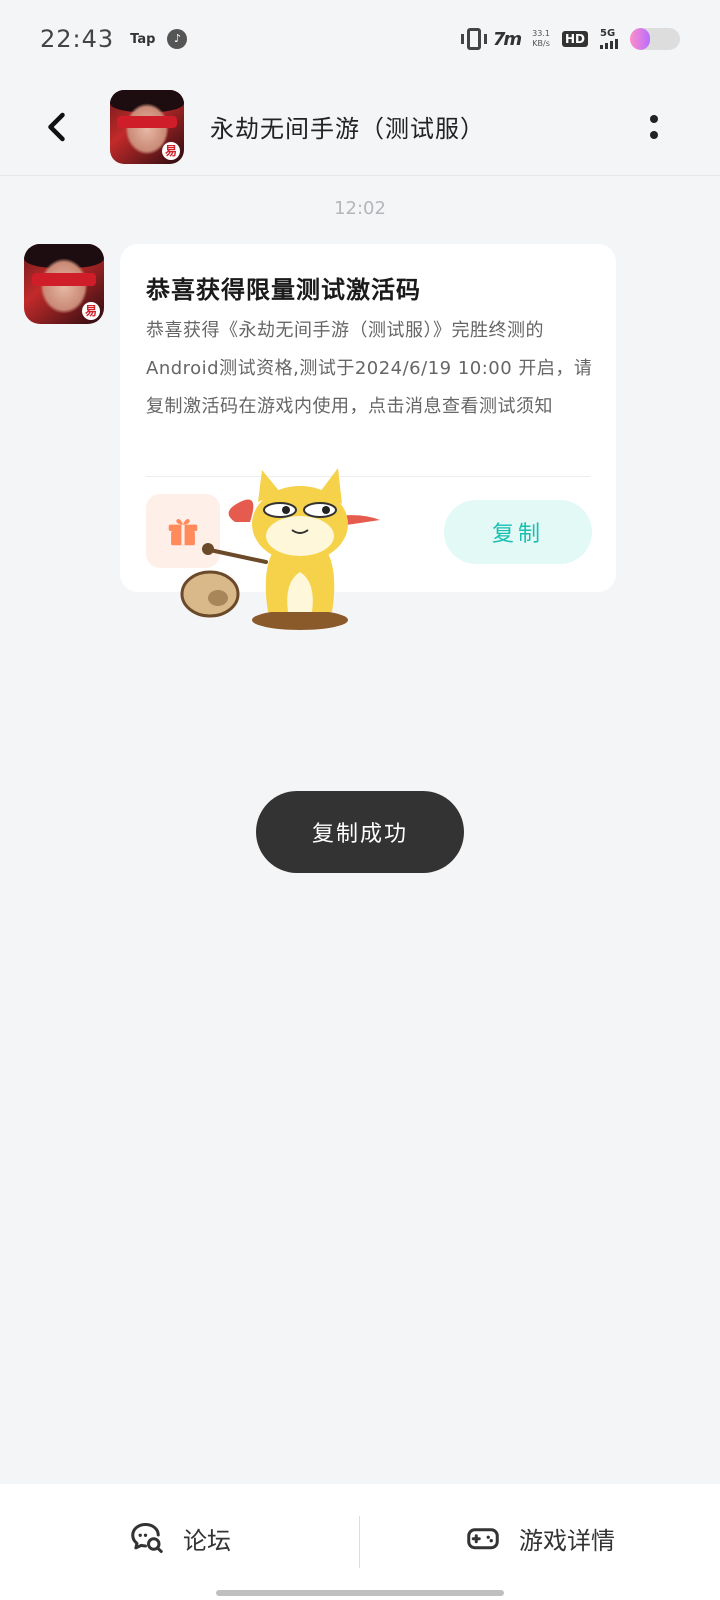 The width and height of the screenshot is (720, 1600). What do you see at coordinates (640, 39) in the screenshot?
I see `battery-fill` at bounding box center [640, 39].